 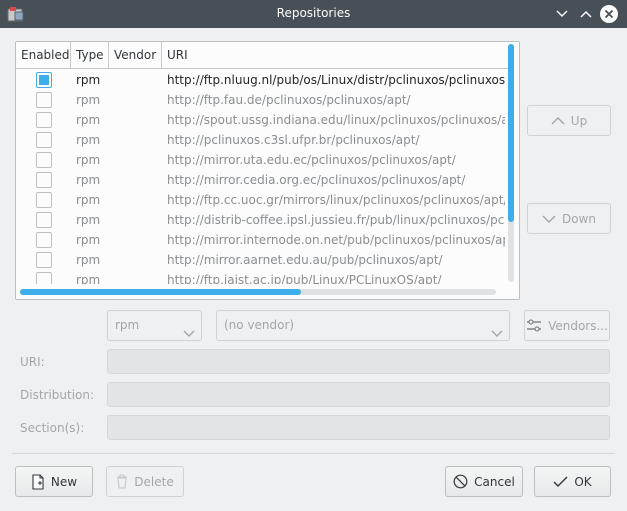 I want to click on title-bar: Repositories, so click(x=313, y=14).